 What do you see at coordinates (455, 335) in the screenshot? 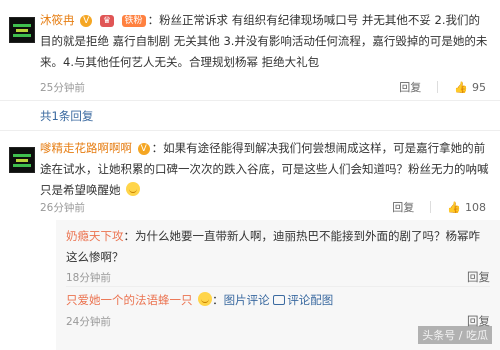
I see `watermark: 头条号 / 吃瓜` at bounding box center [455, 335].